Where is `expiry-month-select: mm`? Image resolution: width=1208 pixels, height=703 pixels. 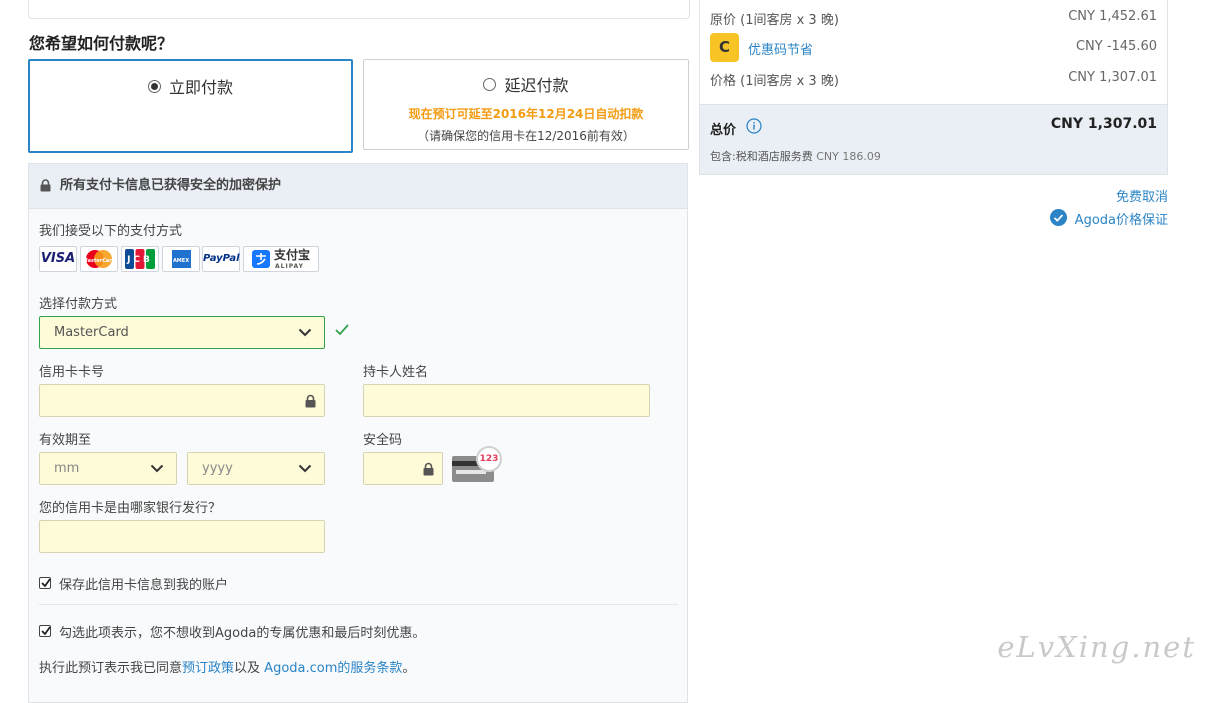 expiry-month-select: mm is located at coordinates (108, 468).